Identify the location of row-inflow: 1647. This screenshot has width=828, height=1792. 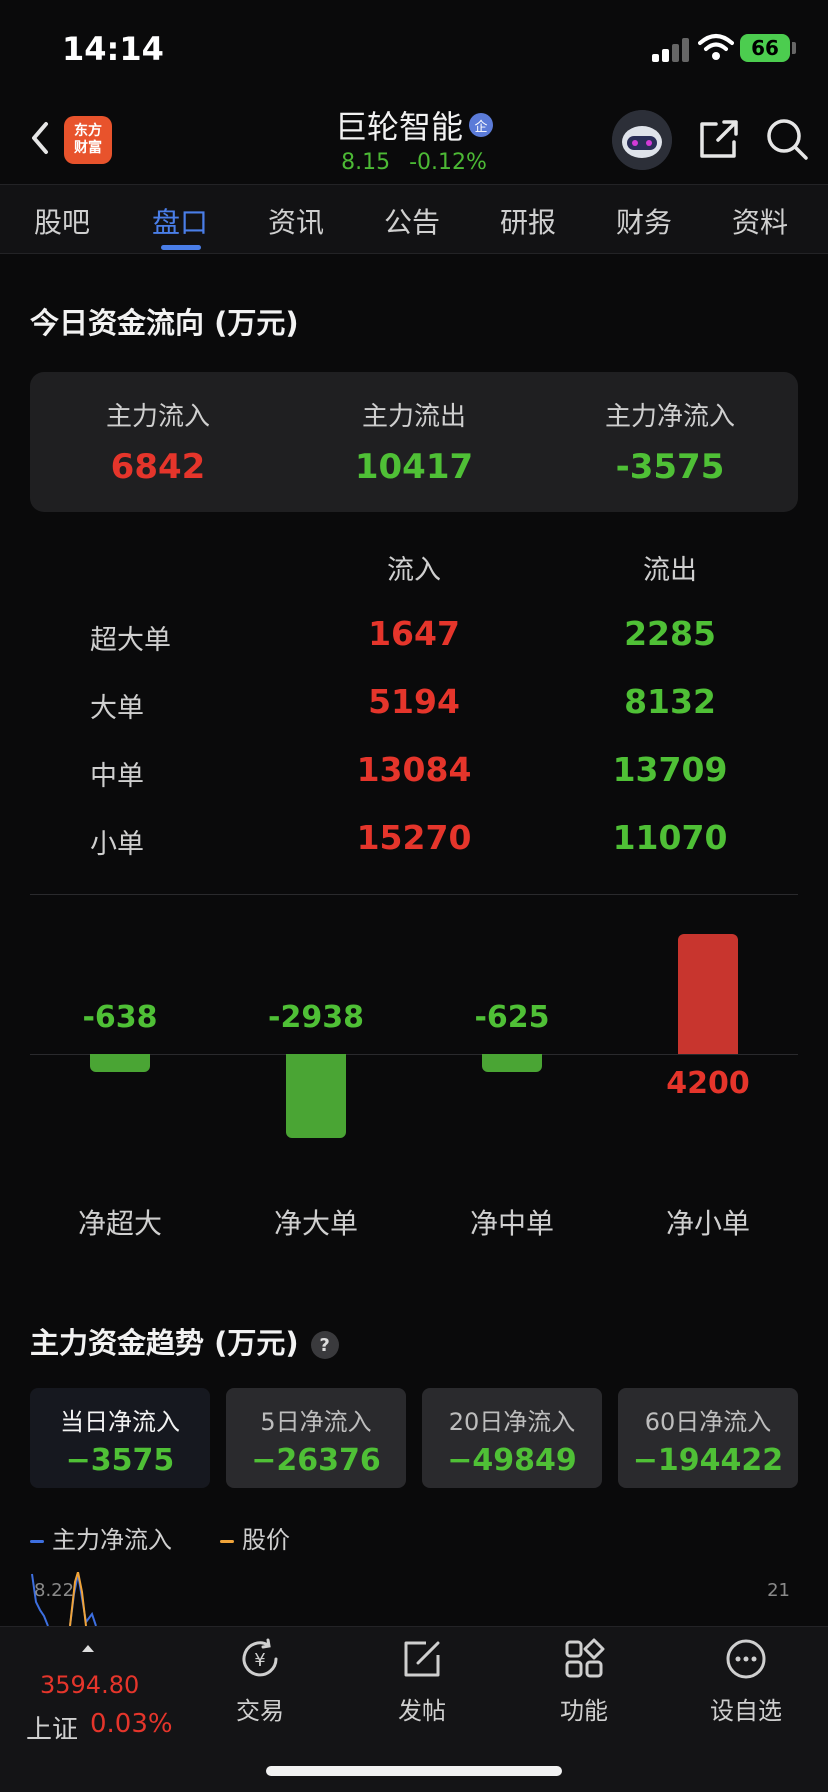
(414, 633).